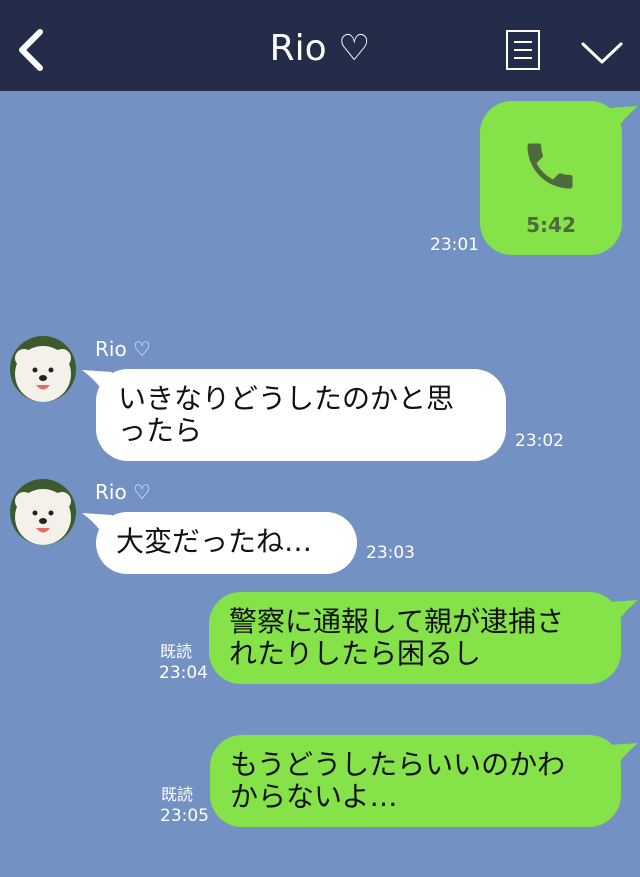 The width and height of the screenshot is (640, 877). What do you see at coordinates (160, 430) in the screenshot?
I see `message-text: ったら` at bounding box center [160, 430].